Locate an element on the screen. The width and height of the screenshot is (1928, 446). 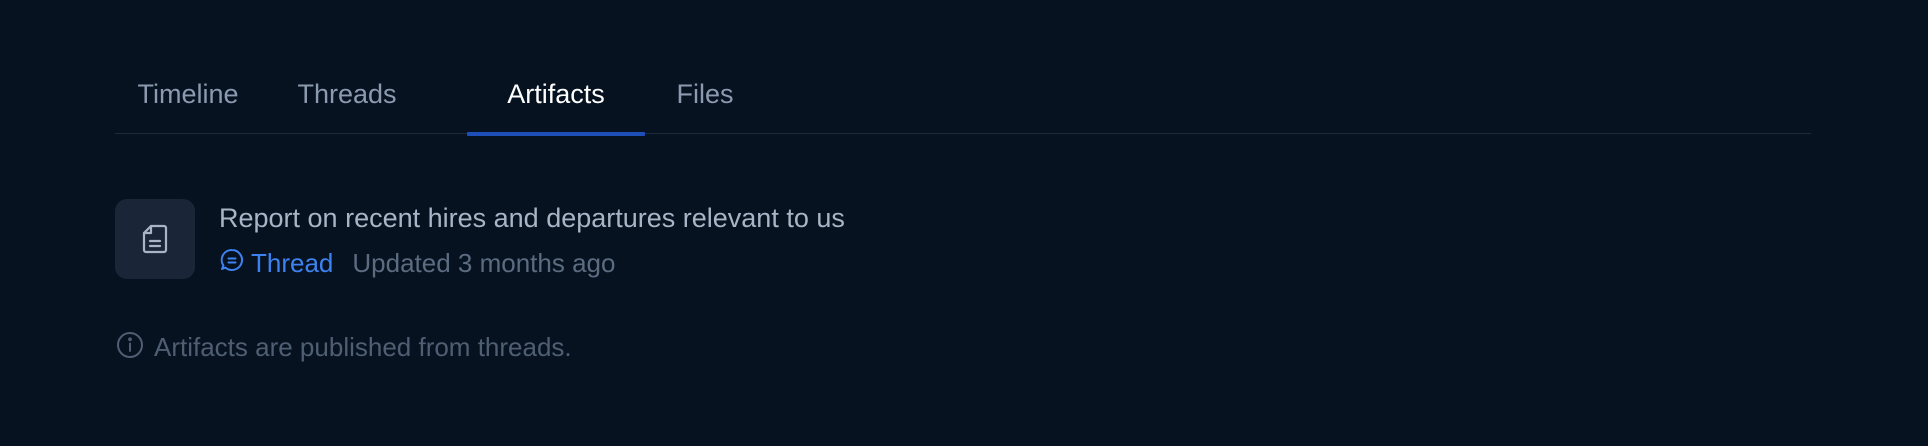
tab-timeline-label: Timeline is located at coordinates (188, 94).